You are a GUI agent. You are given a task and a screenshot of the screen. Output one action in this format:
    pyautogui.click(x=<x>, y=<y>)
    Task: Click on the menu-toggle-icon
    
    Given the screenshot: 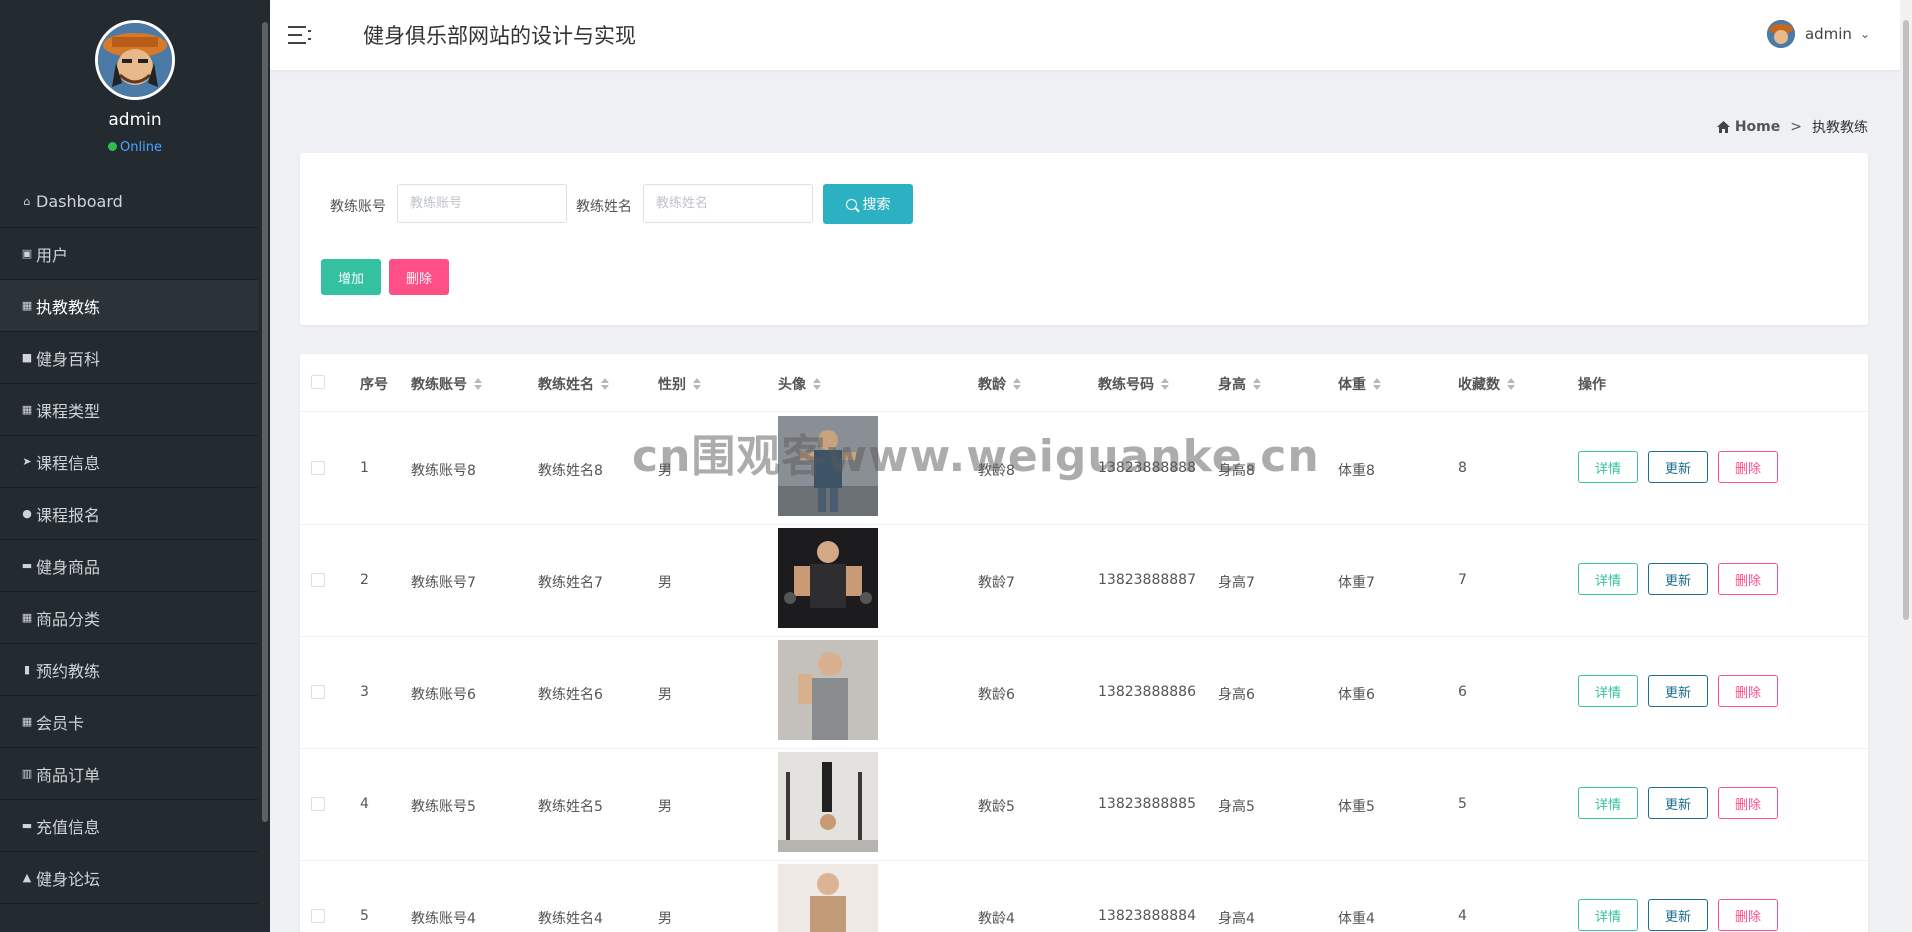 What is the action you would take?
    pyautogui.click(x=300, y=35)
    